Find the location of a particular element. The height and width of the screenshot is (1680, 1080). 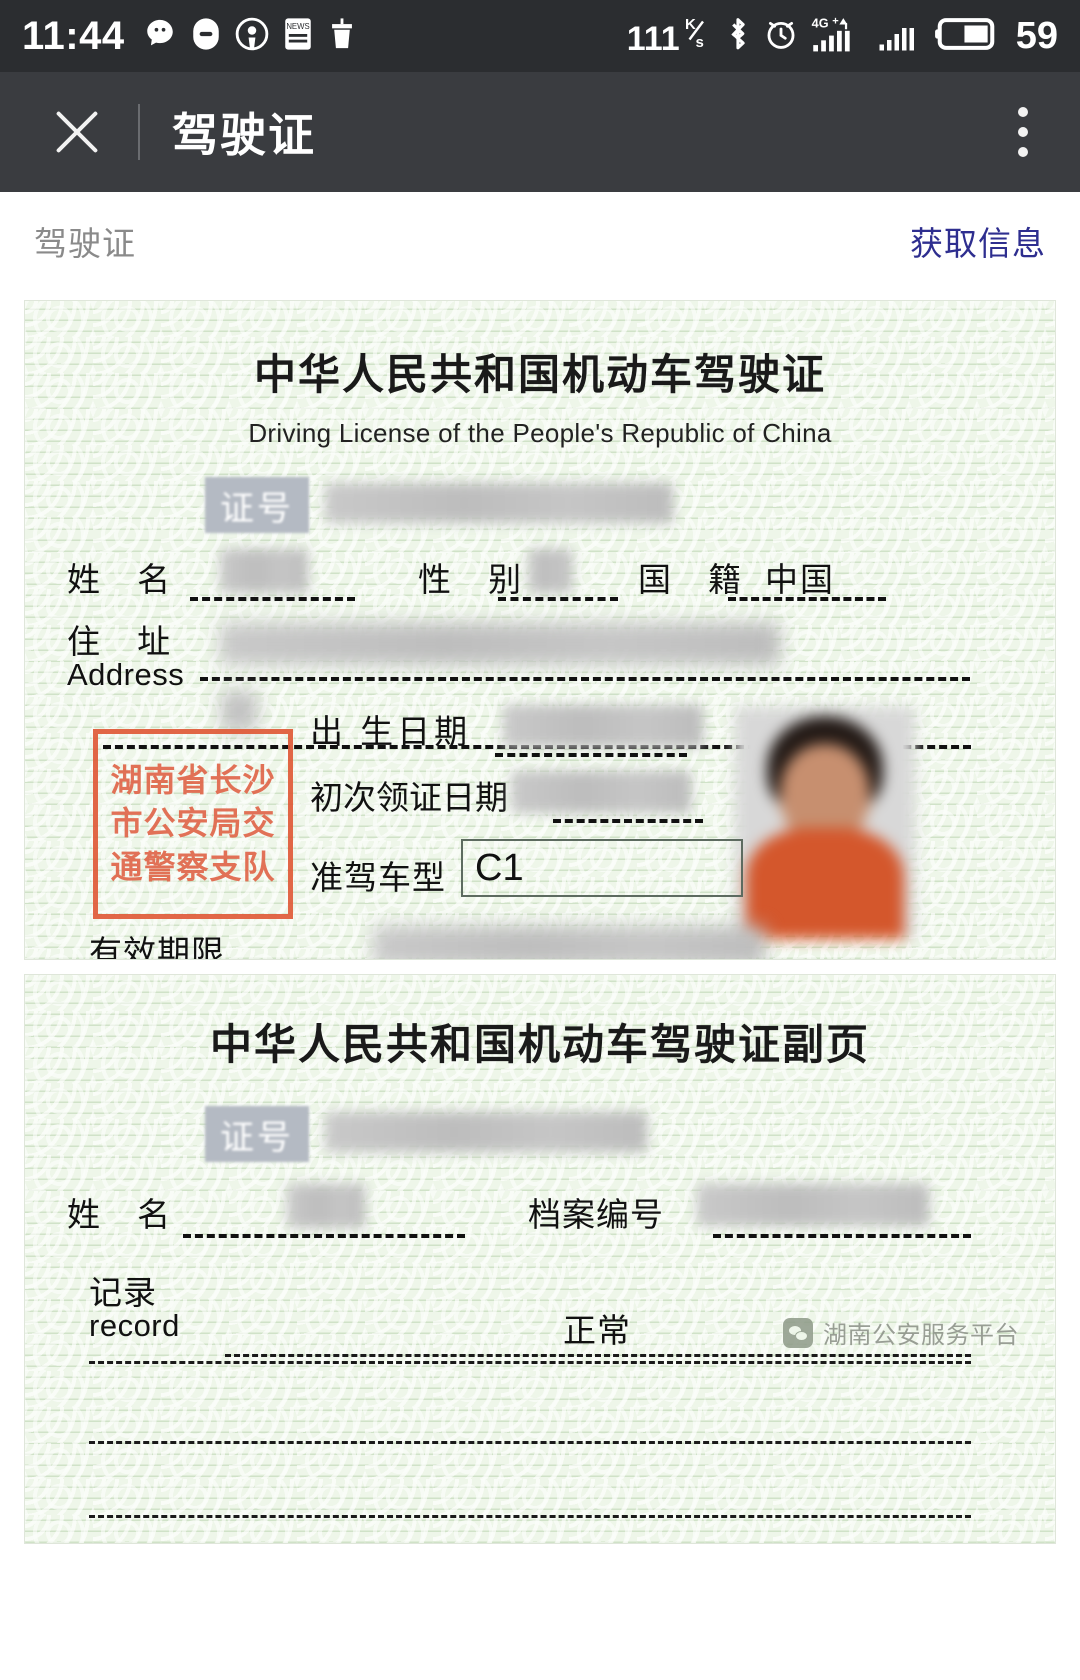

license-number-row: 证号 is located at coordinates (540, 508).